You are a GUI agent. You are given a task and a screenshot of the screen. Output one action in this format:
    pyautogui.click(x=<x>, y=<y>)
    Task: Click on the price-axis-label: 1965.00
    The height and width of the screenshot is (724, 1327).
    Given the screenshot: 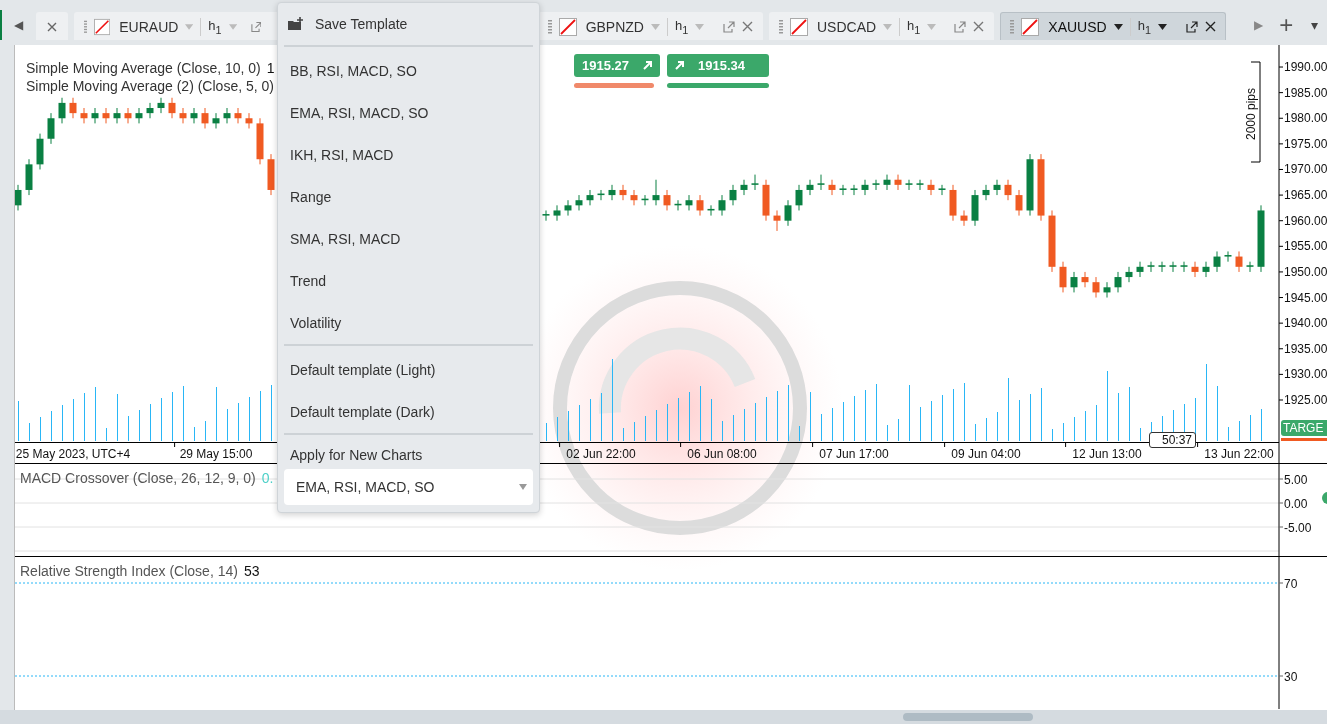 What is the action you would take?
    pyautogui.click(x=1305, y=195)
    